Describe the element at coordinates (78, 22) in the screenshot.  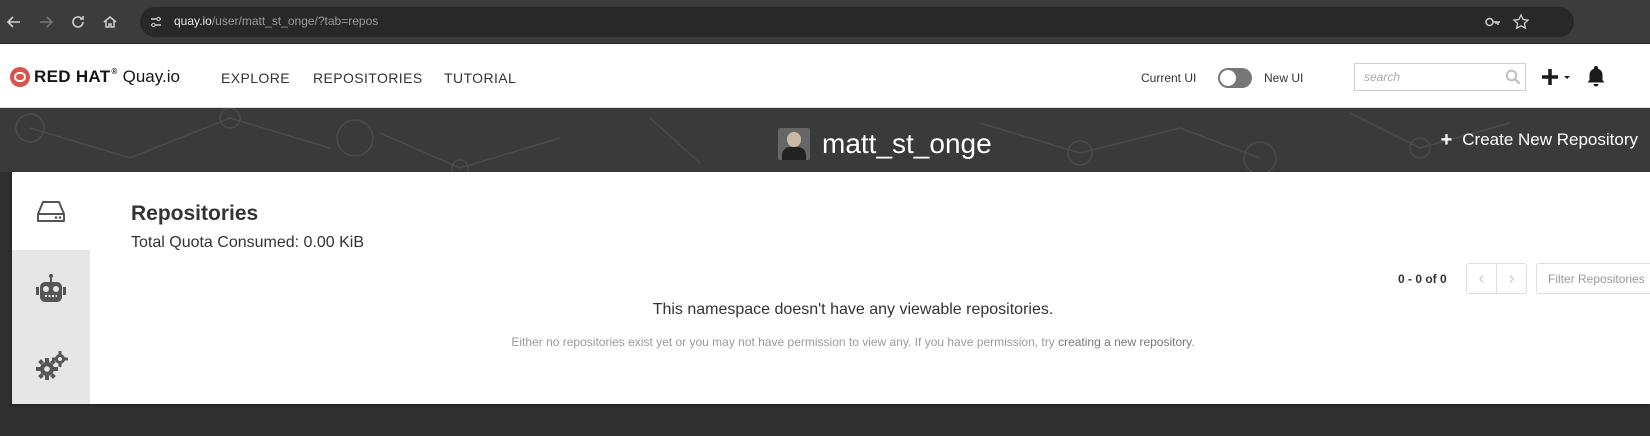
I see `reload-icon` at that location.